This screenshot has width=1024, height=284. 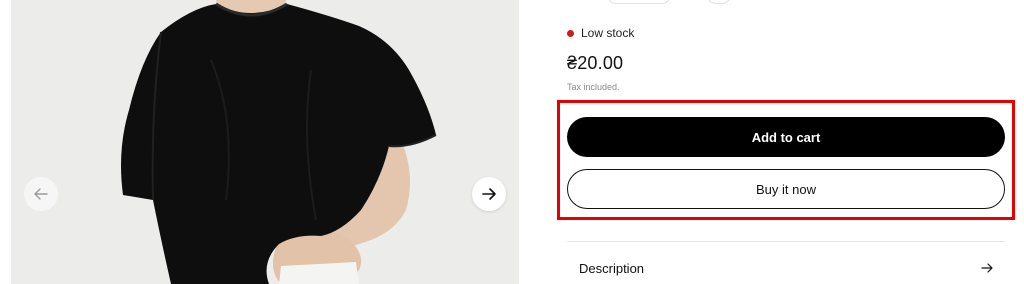 I want to click on description-label: Description, so click(x=612, y=268).